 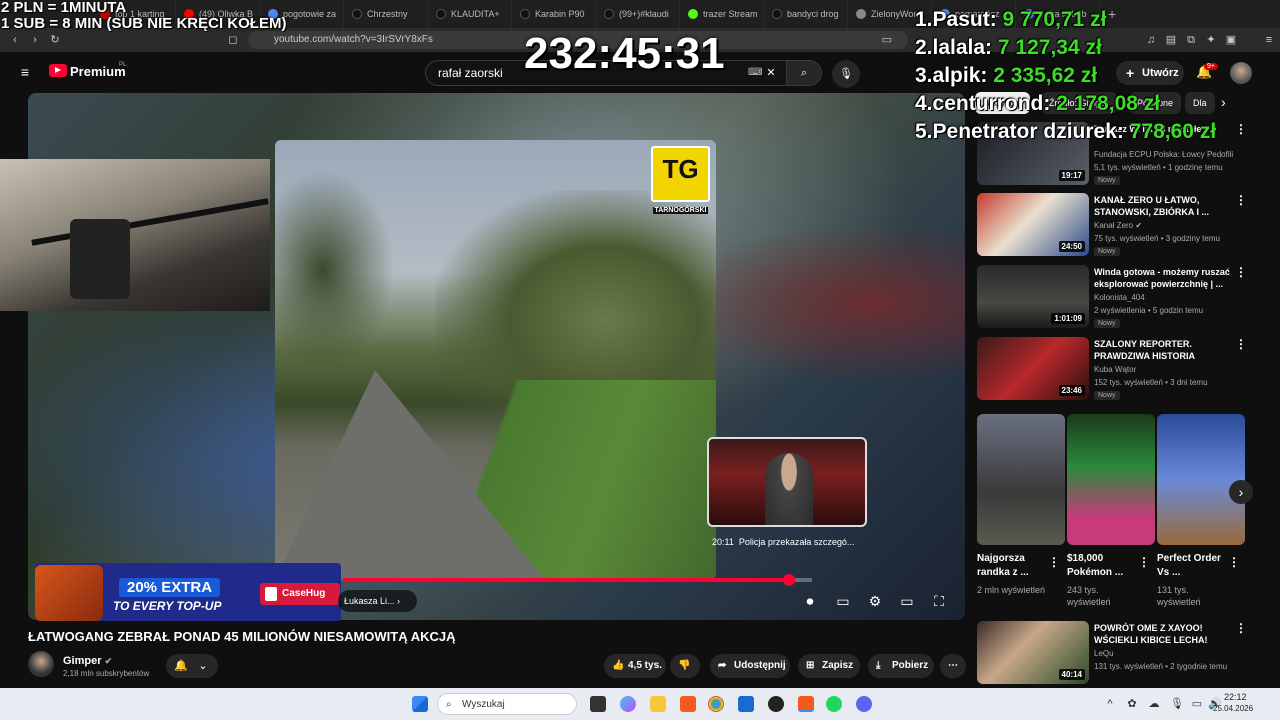 I want to click on discord-icon, so click(x=864, y=704).